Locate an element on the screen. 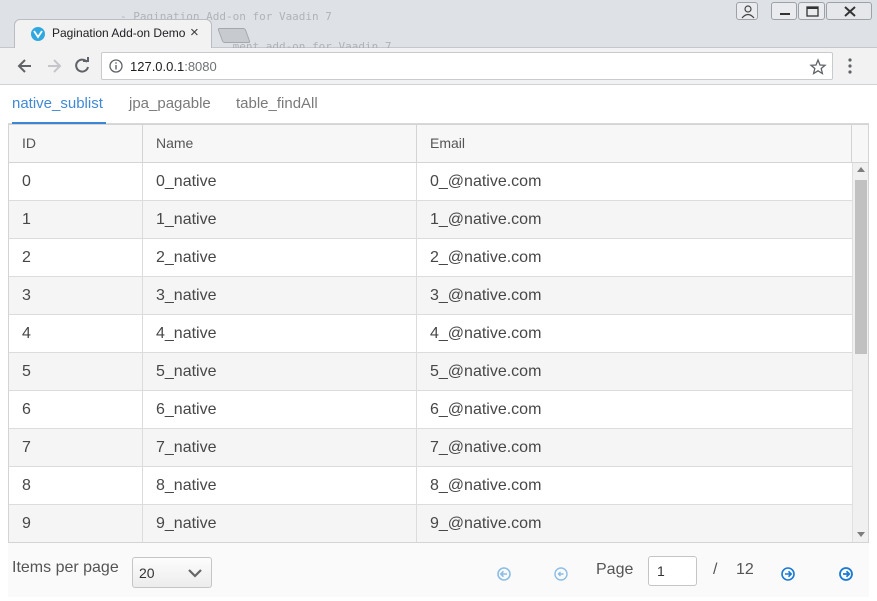 Image resolution: width=877 pixels, height=601 pixels. tab-jpa-pagable: jpa_pagable is located at coordinates (170, 104).